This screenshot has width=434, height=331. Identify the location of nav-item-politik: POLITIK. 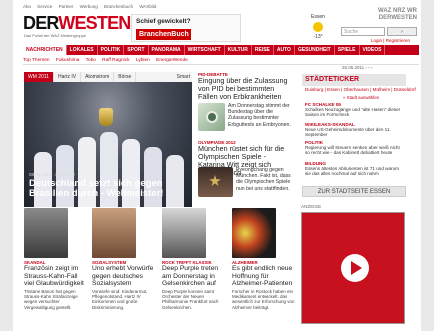
(111, 50).